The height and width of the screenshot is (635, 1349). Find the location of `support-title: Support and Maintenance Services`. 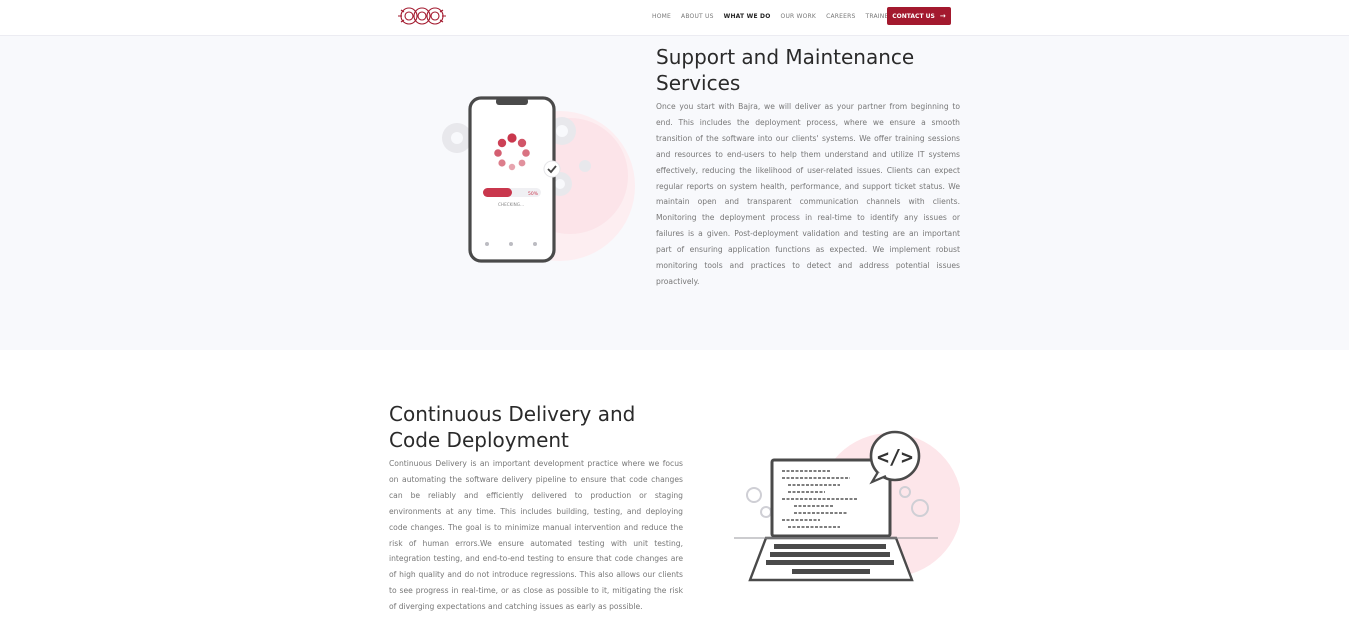

support-title: Support and Maintenance Services is located at coordinates (806, 70).